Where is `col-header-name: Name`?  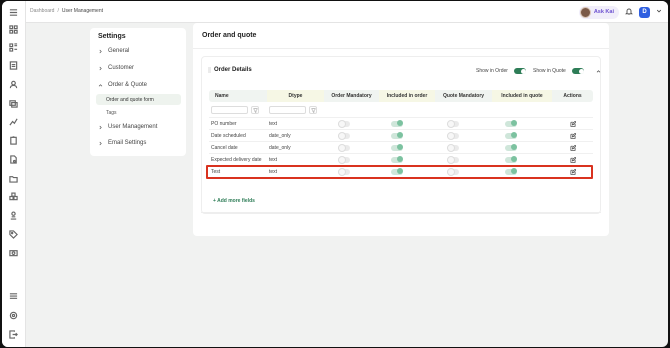 col-header-name: Name is located at coordinates (222, 96).